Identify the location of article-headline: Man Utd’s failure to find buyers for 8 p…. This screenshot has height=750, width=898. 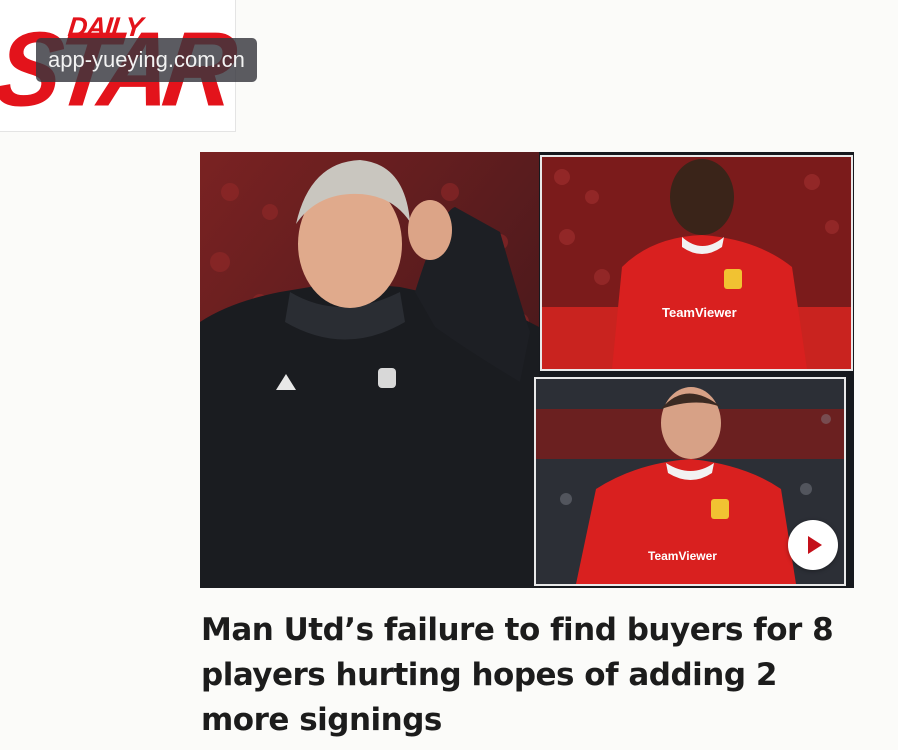
(521, 675).